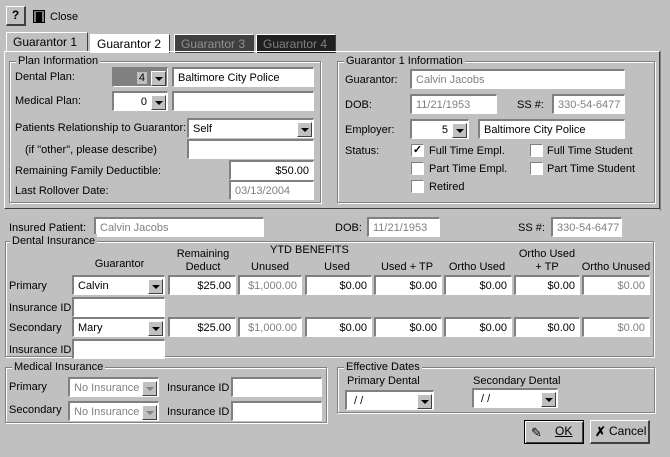 The image size is (670, 457). I want to click on full-time-student-checkbox, so click(536, 150).